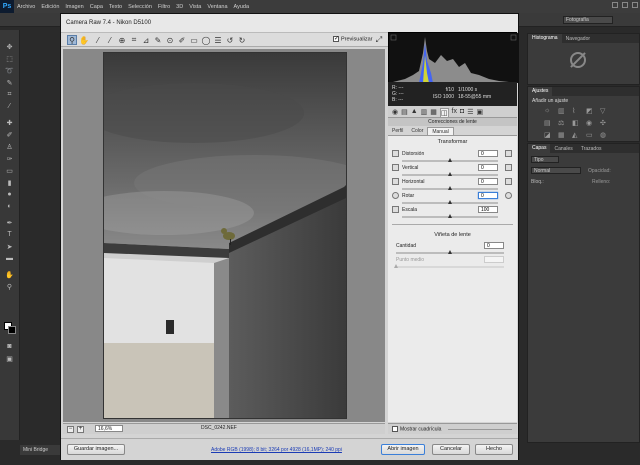 The width and height of the screenshot is (640, 465). What do you see at coordinates (242, 7) in the screenshot?
I see `menu-ayuda: Ayuda` at bounding box center [242, 7].